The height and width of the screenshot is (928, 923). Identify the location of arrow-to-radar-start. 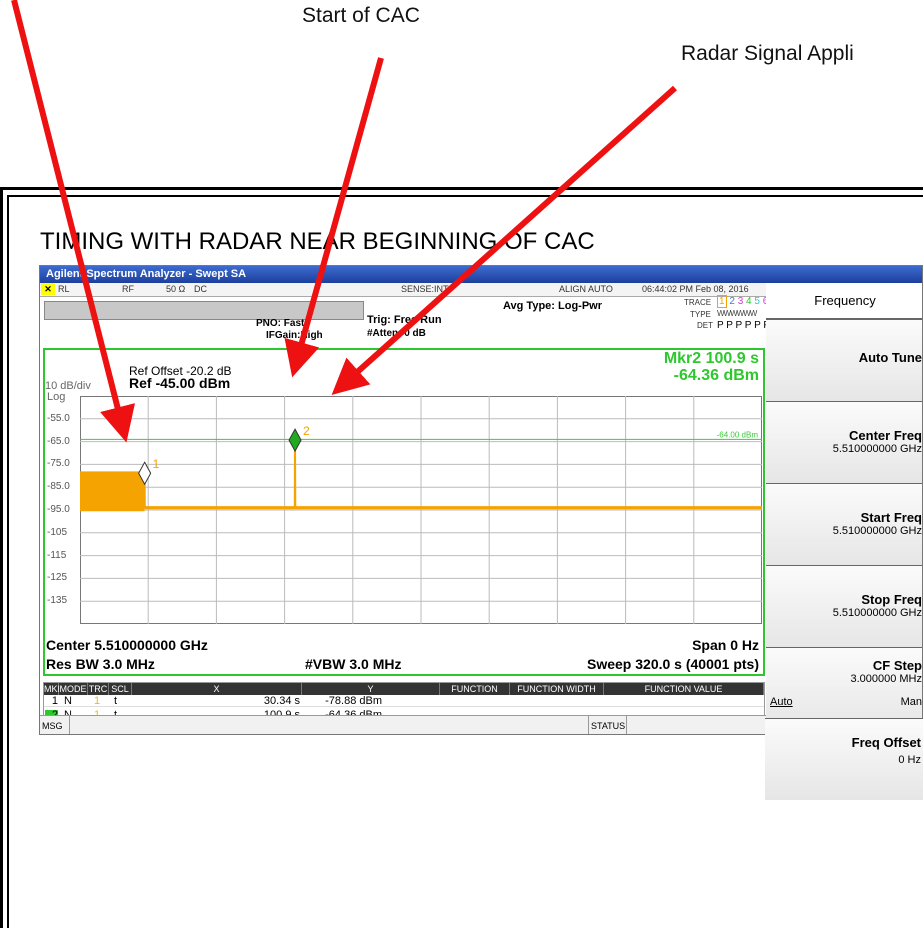
(73, 221).